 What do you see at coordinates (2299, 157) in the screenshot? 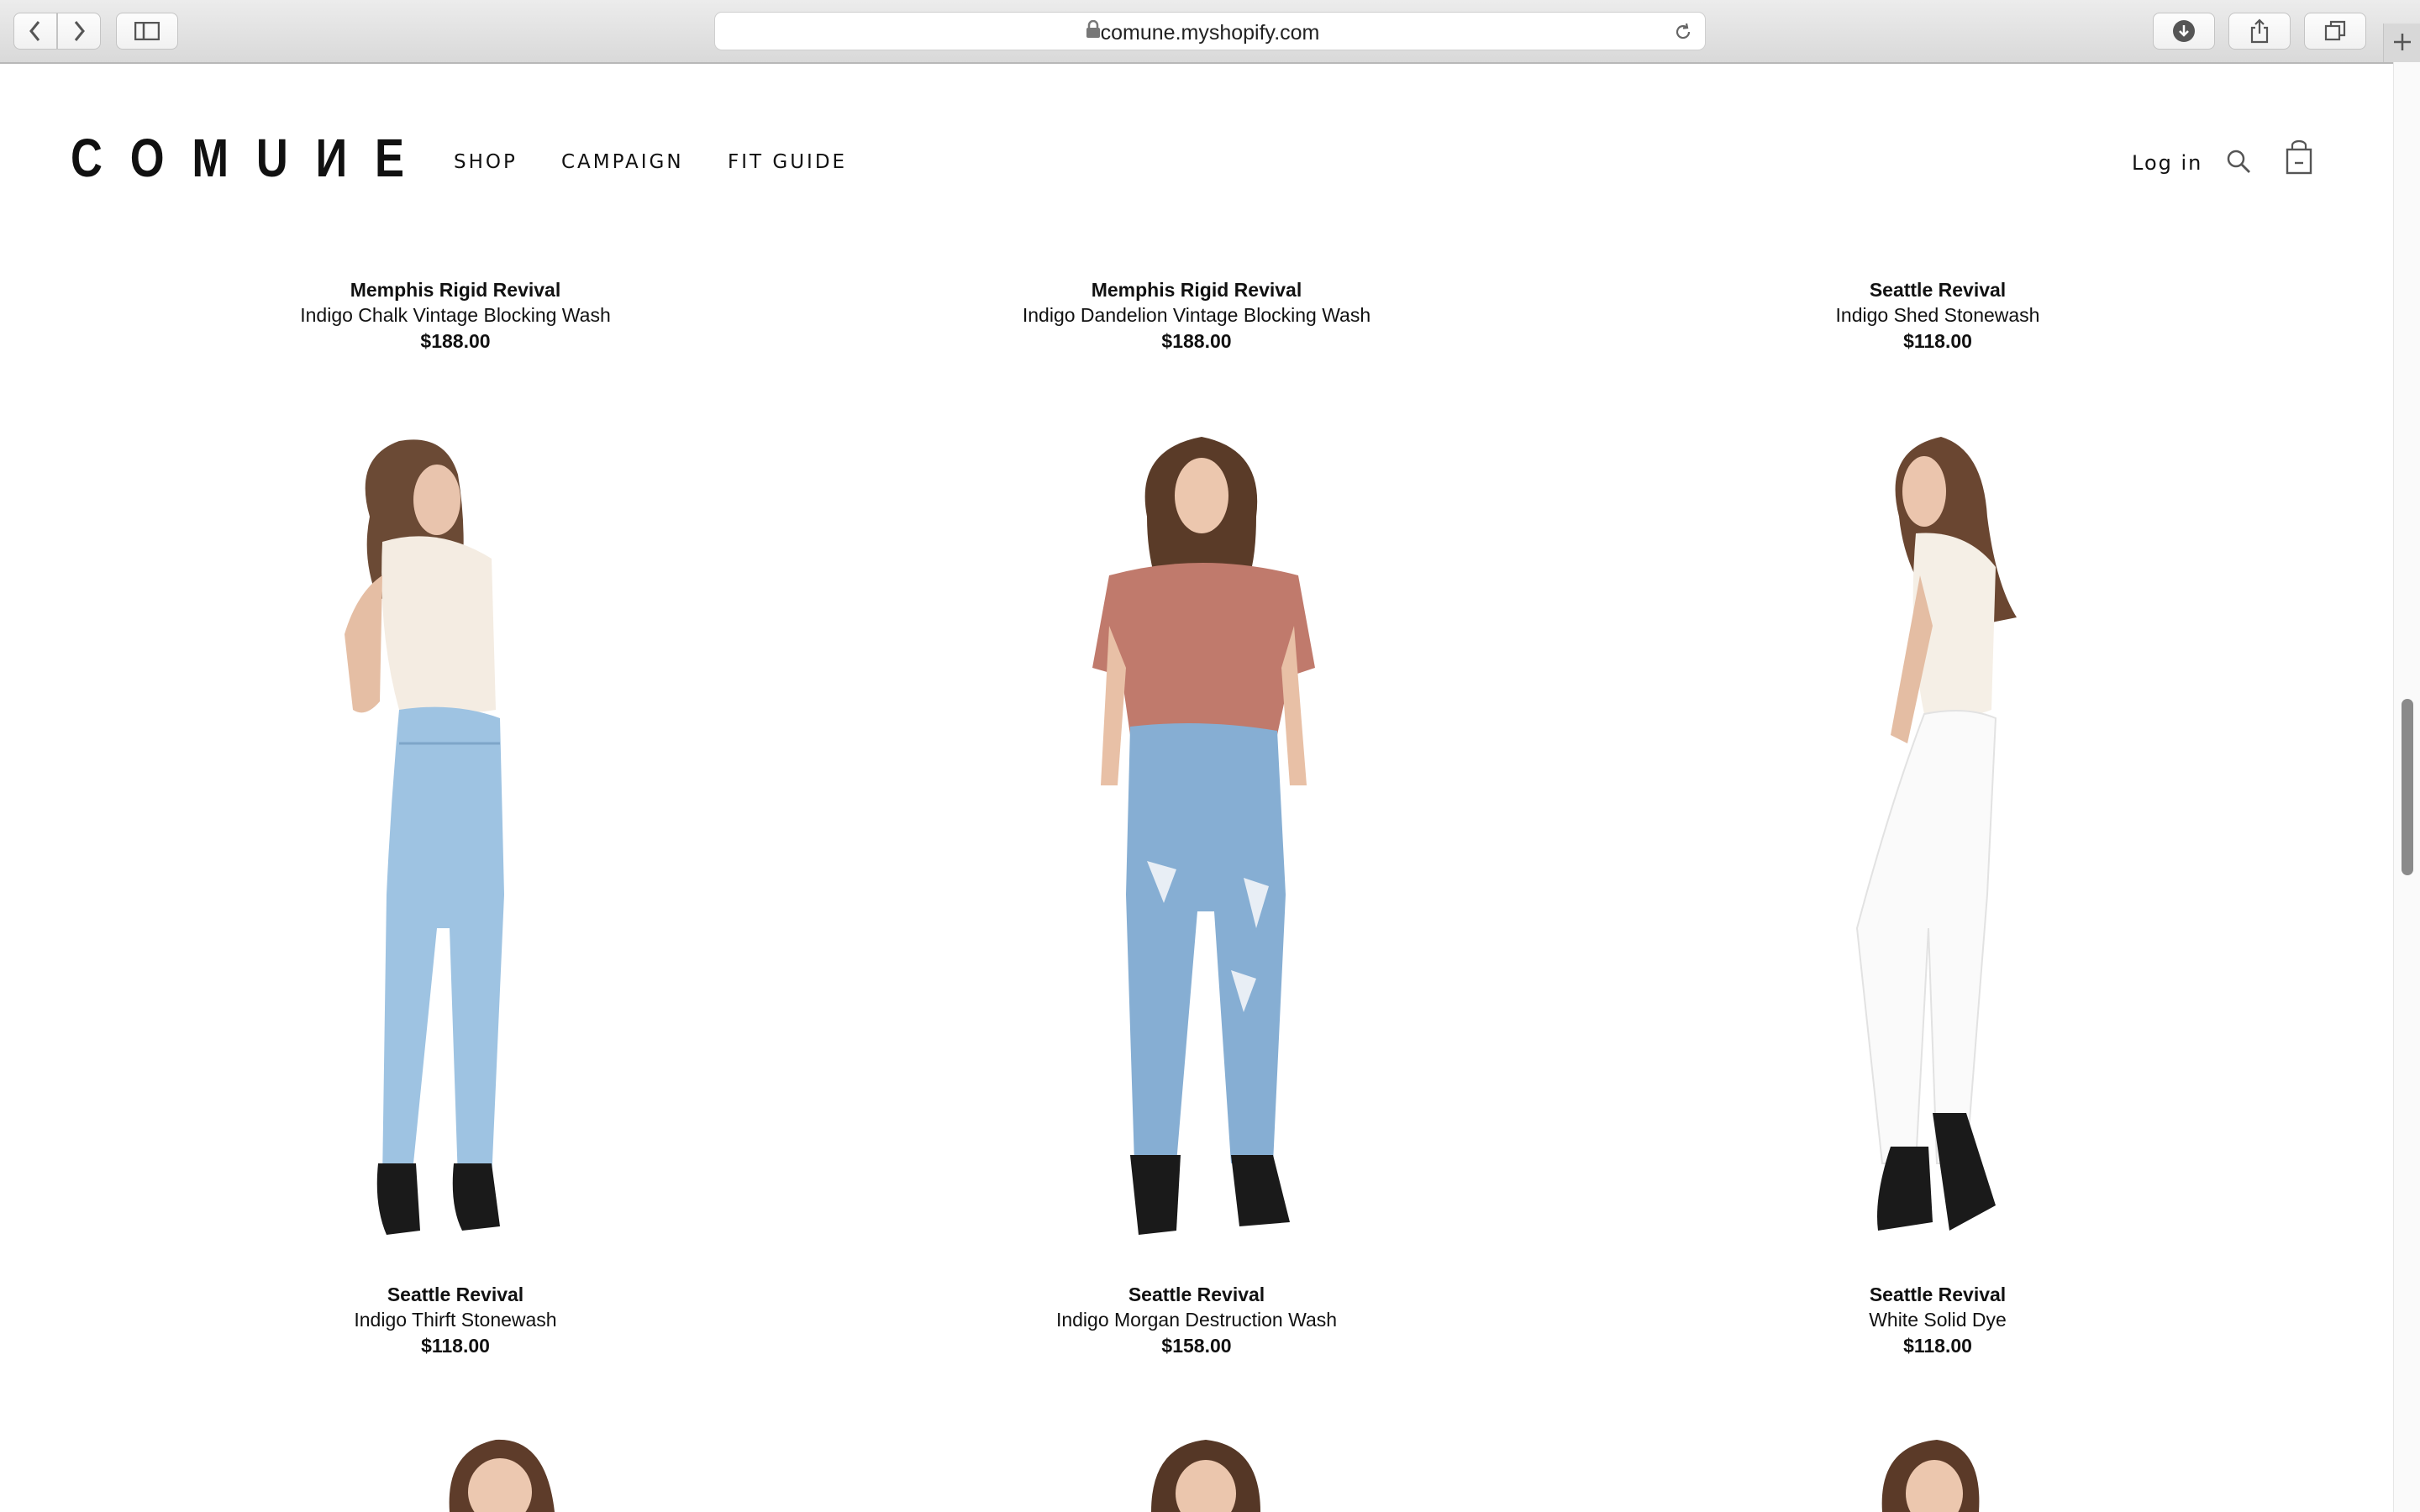
I see `cart-icon` at bounding box center [2299, 157].